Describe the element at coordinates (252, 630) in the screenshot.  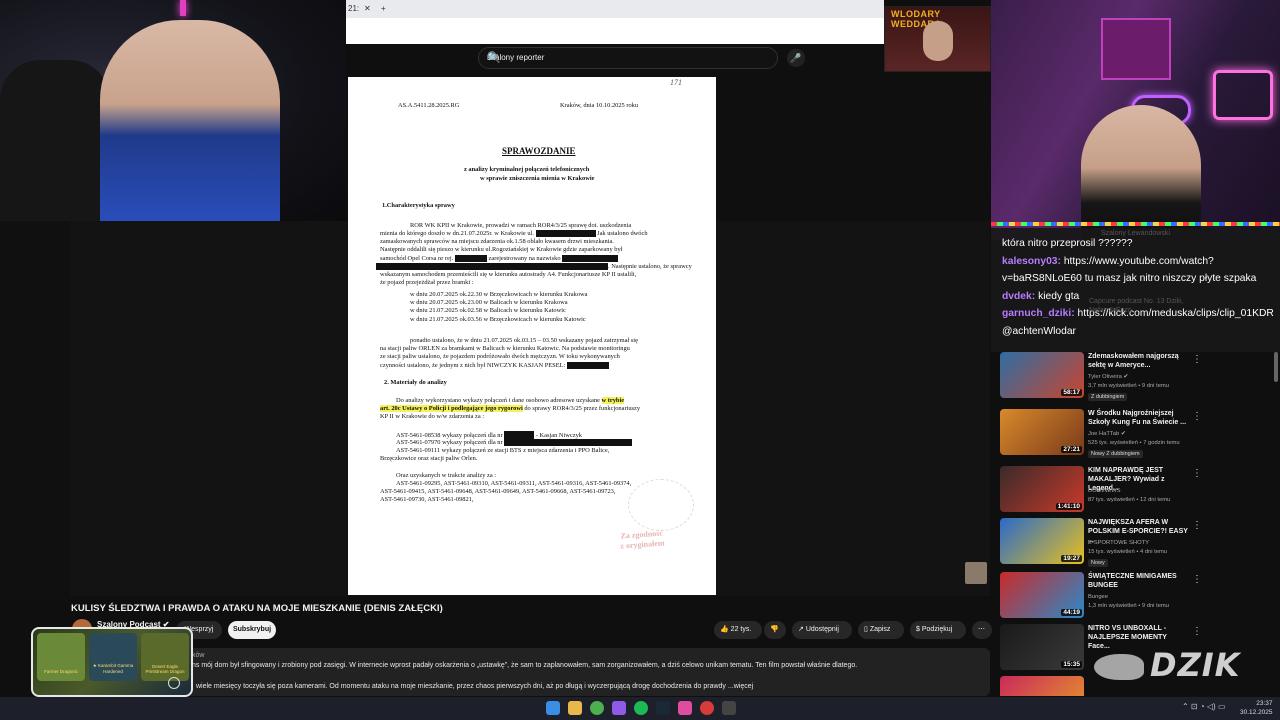
I see `subscribe-button: Subskrybuj` at that location.